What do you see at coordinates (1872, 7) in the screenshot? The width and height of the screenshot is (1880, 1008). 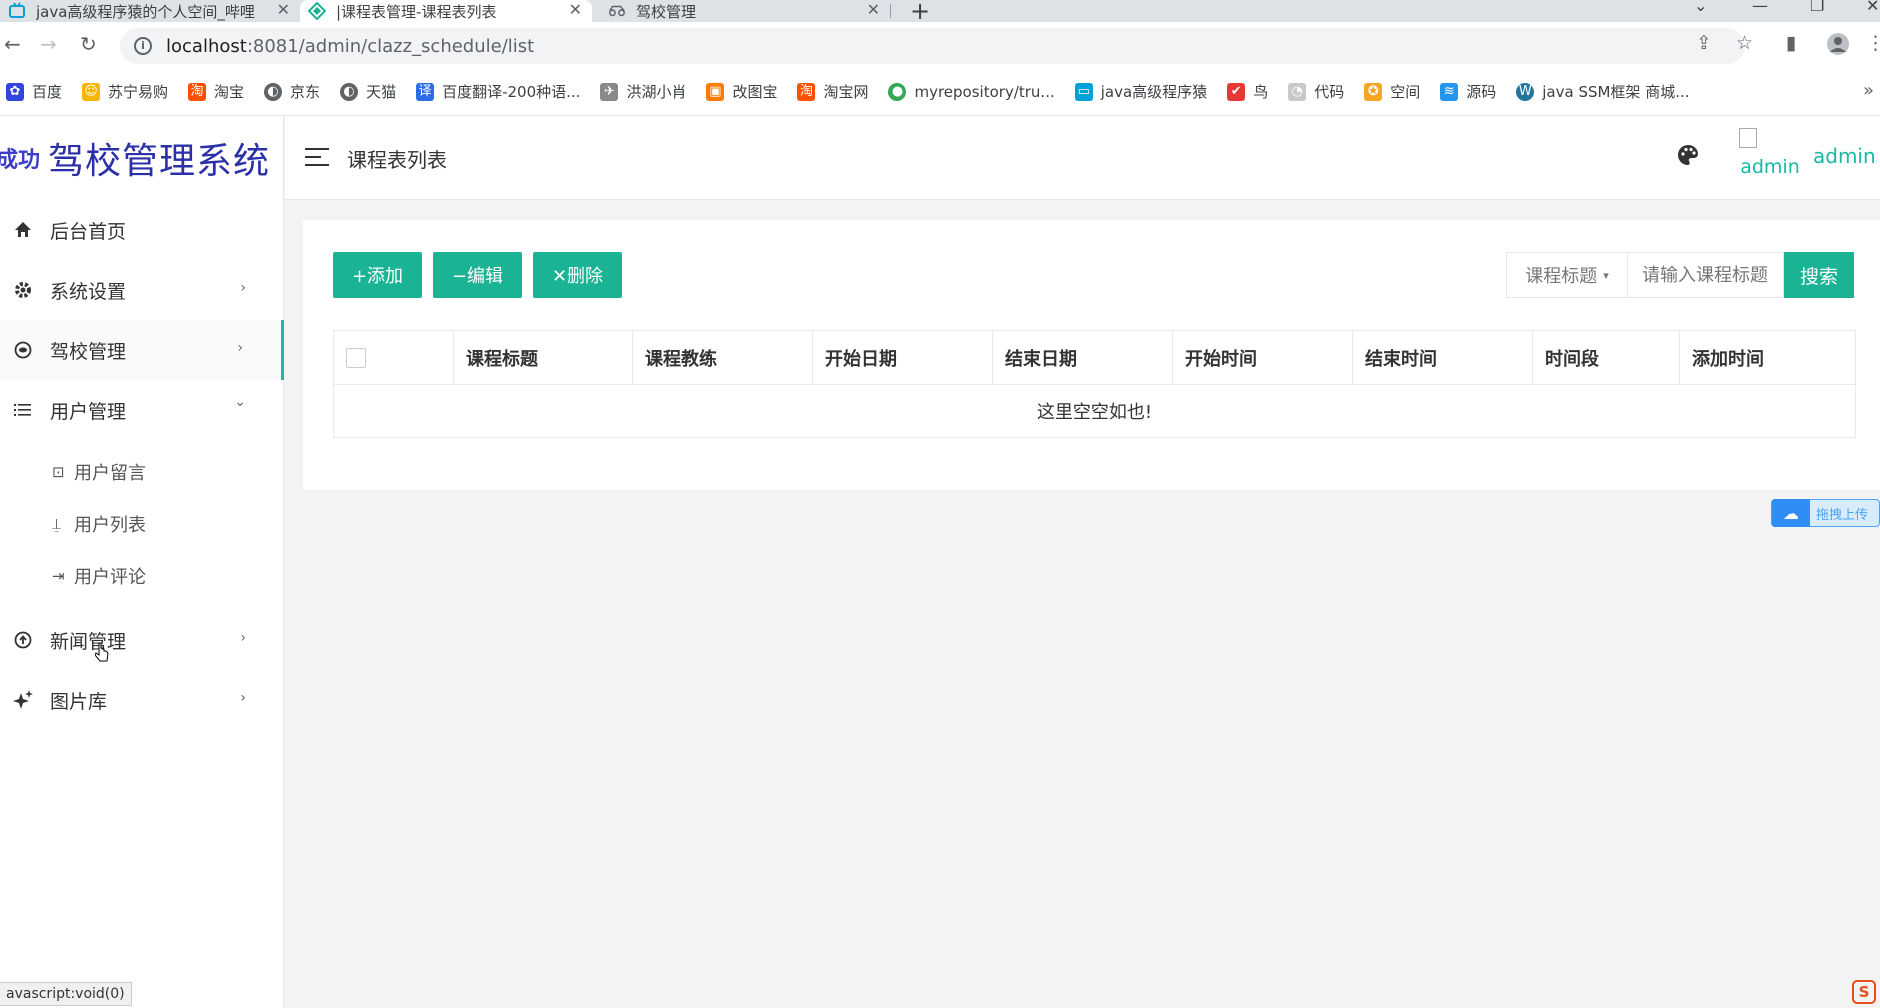 I see `close-window-icon: ✕` at bounding box center [1872, 7].